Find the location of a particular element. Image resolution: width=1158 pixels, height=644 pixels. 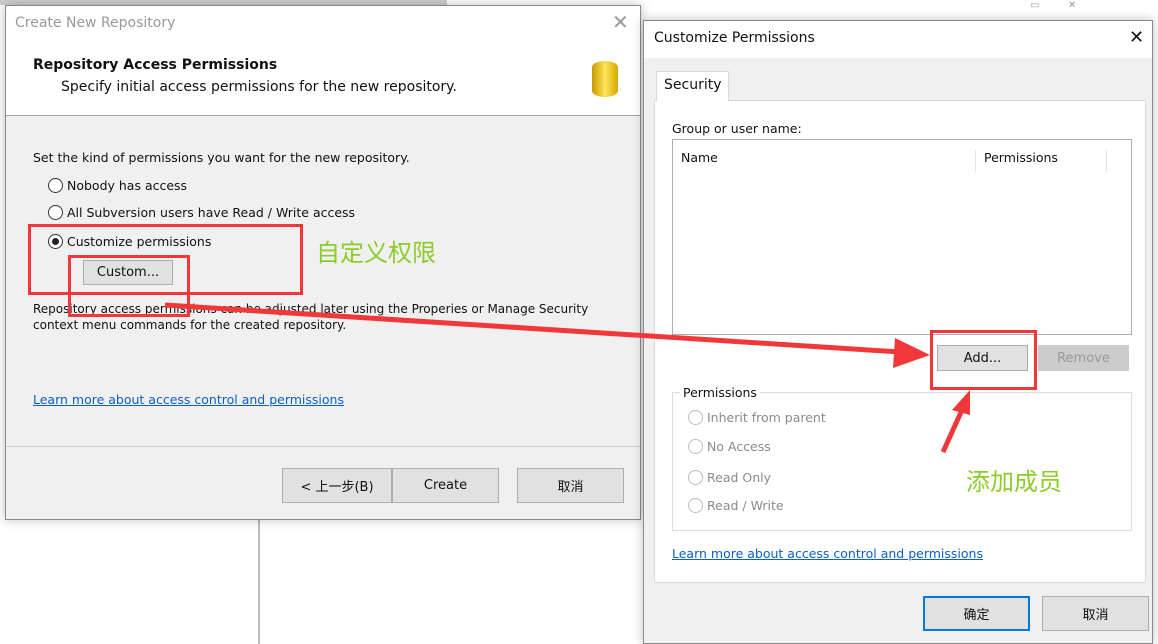

arrow-from-add-note is located at coordinates (955, 422).